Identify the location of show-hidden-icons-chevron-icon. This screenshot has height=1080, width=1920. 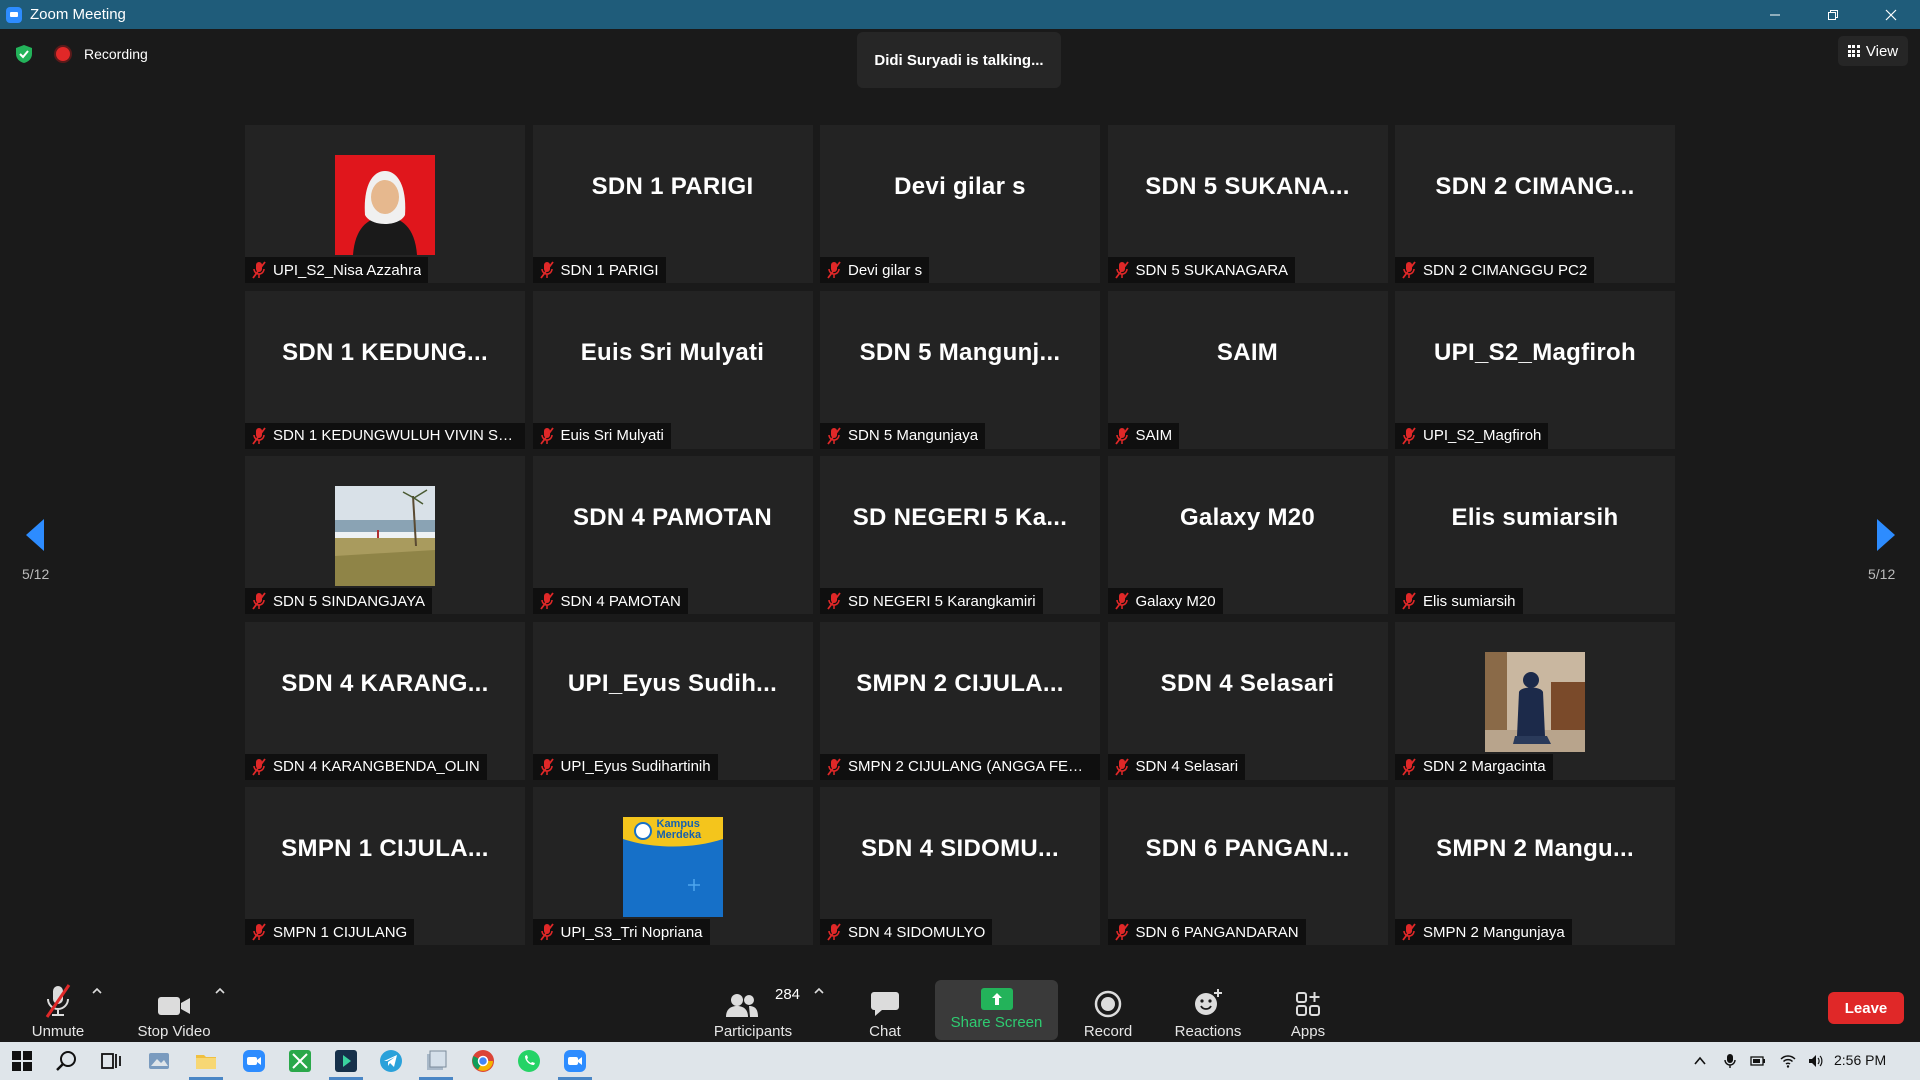
(1700, 1061).